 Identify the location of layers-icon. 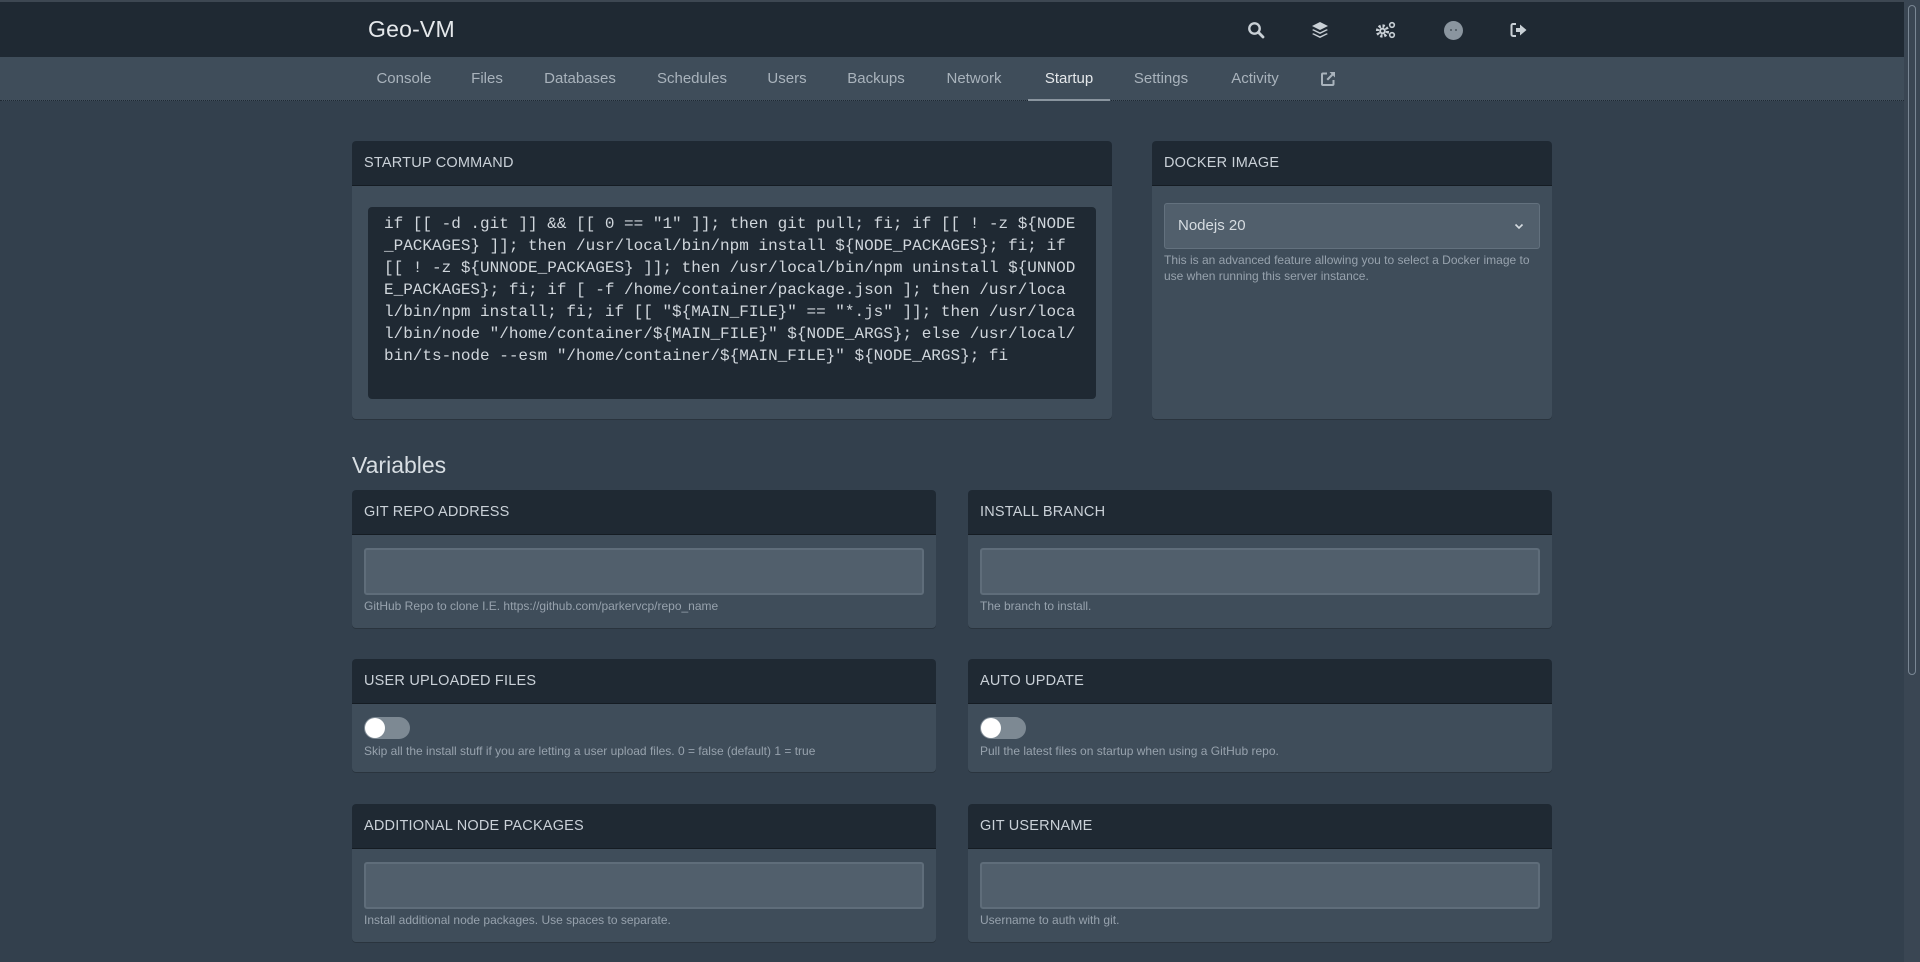
(1320, 30).